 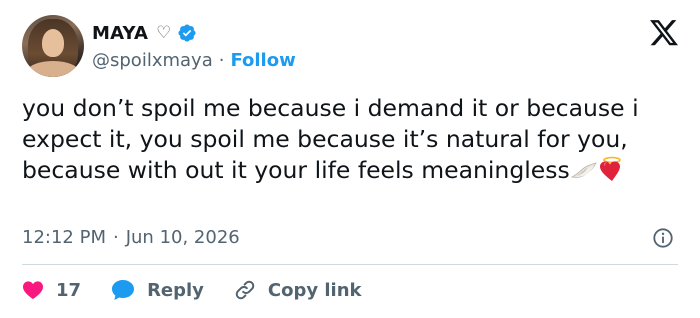 What do you see at coordinates (350, 264) in the screenshot?
I see `divider` at bounding box center [350, 264].